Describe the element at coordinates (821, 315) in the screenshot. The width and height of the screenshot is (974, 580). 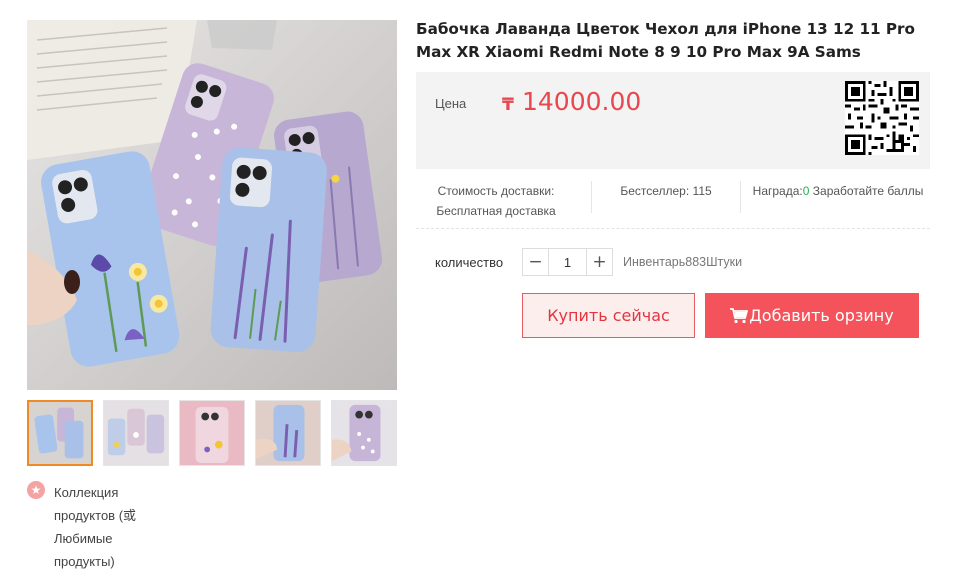
I see `add-to-cart-label: Добавить орзину` at that location.